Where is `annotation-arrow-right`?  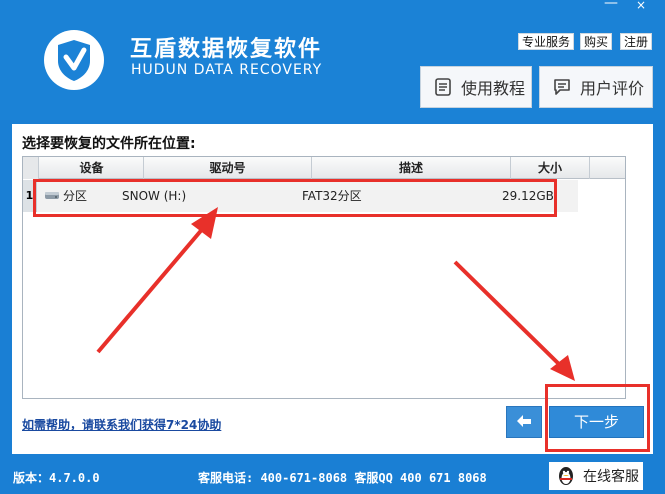
annotation-arrow-right is located at coordinates (510, 316).